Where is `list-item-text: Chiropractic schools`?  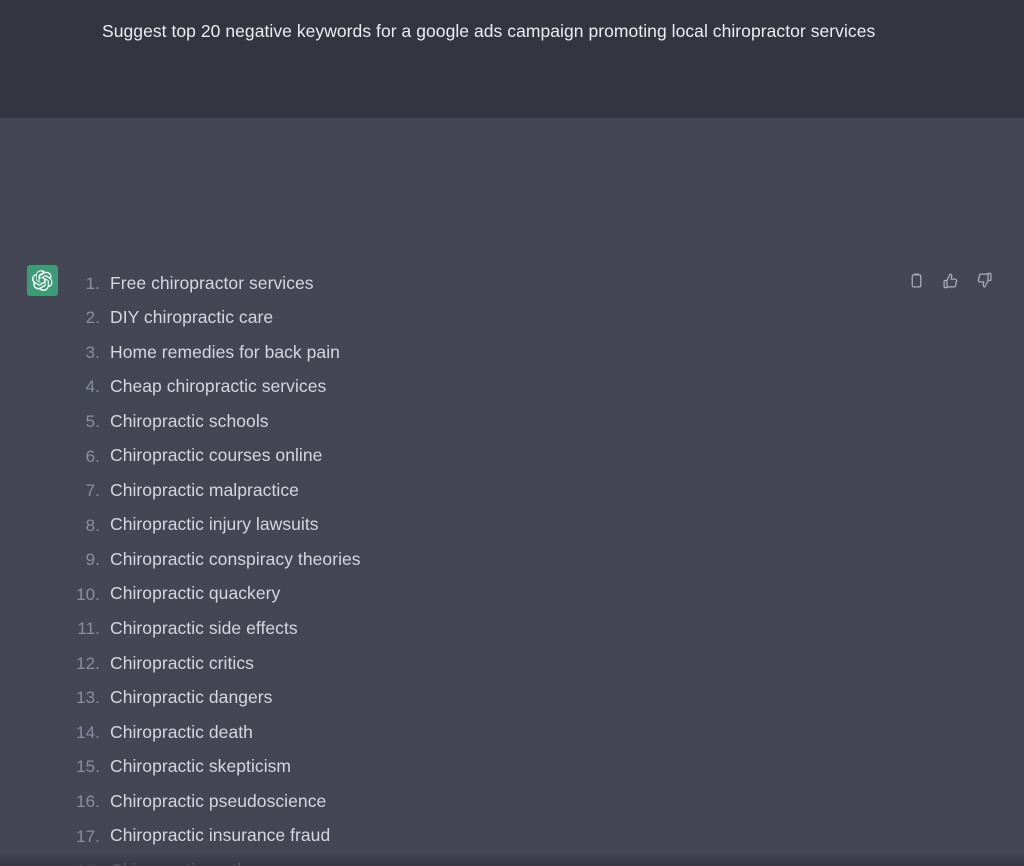
list-item-text: Chiropractic schools is located at coordinates (189, 420).